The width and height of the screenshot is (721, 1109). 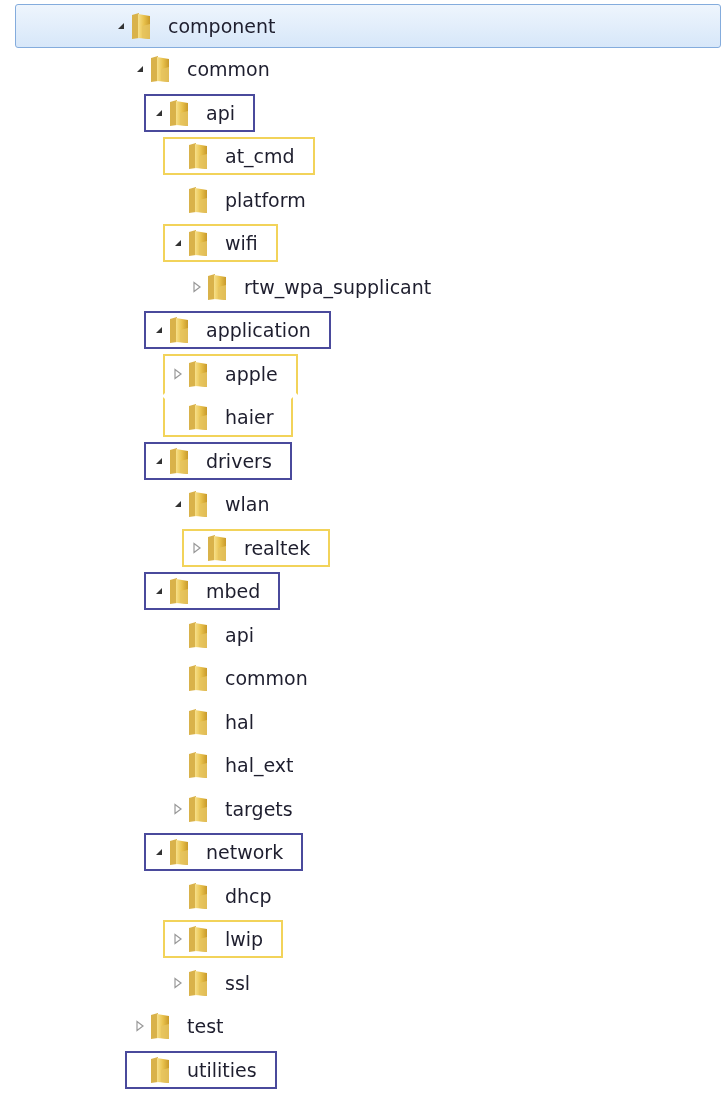 What do you see at coordinates (241, 243) in the screenshot?
I see `folder-label: wifi` at bounding box center [241, 243].